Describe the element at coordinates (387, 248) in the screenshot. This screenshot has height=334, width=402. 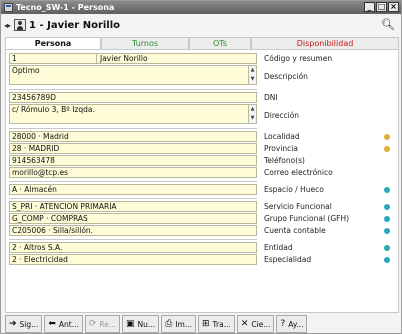
I see `entidad-lookup-icon` at that location.